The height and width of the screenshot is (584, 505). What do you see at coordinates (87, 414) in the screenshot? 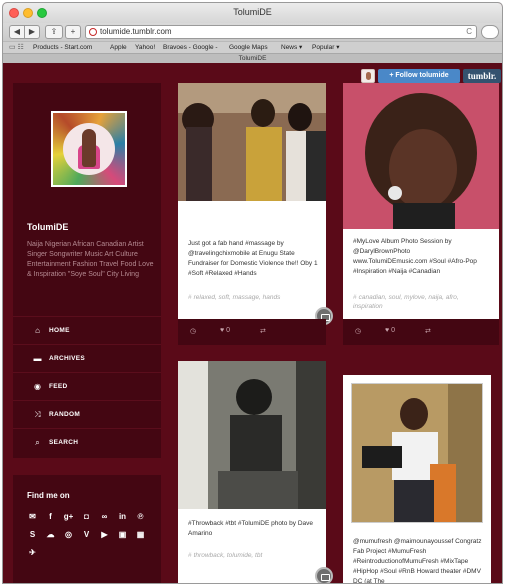
I see `nav-random: ⤨ RANDOM` at bounding box center [87, 414].